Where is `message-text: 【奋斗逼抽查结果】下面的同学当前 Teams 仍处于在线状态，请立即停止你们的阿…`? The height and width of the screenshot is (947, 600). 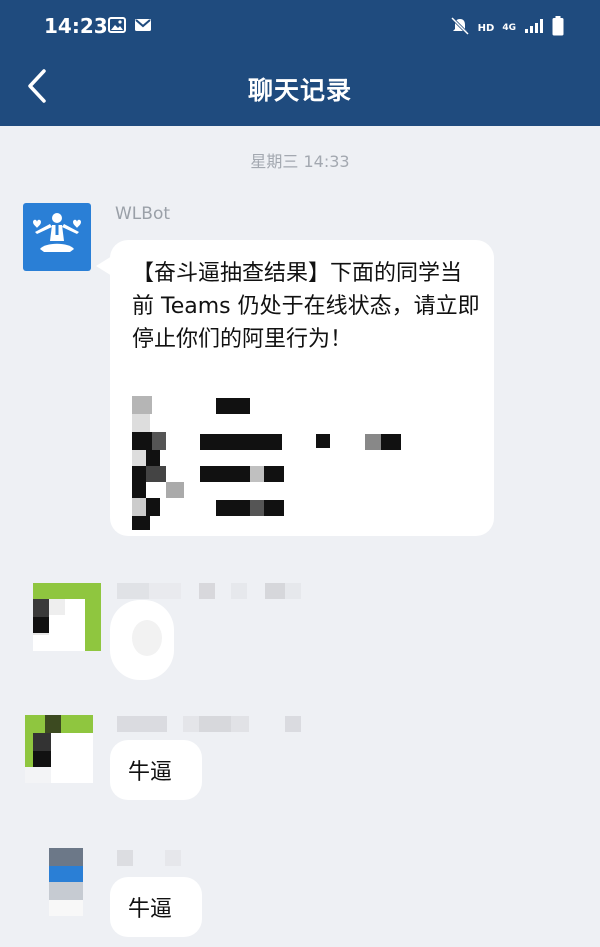
message-text: 【奋斗逼抽查结果】下面的同学当前 Teams 仍处于在线状态，请立即停止你们的阿… is located at coordinates (306, 306).